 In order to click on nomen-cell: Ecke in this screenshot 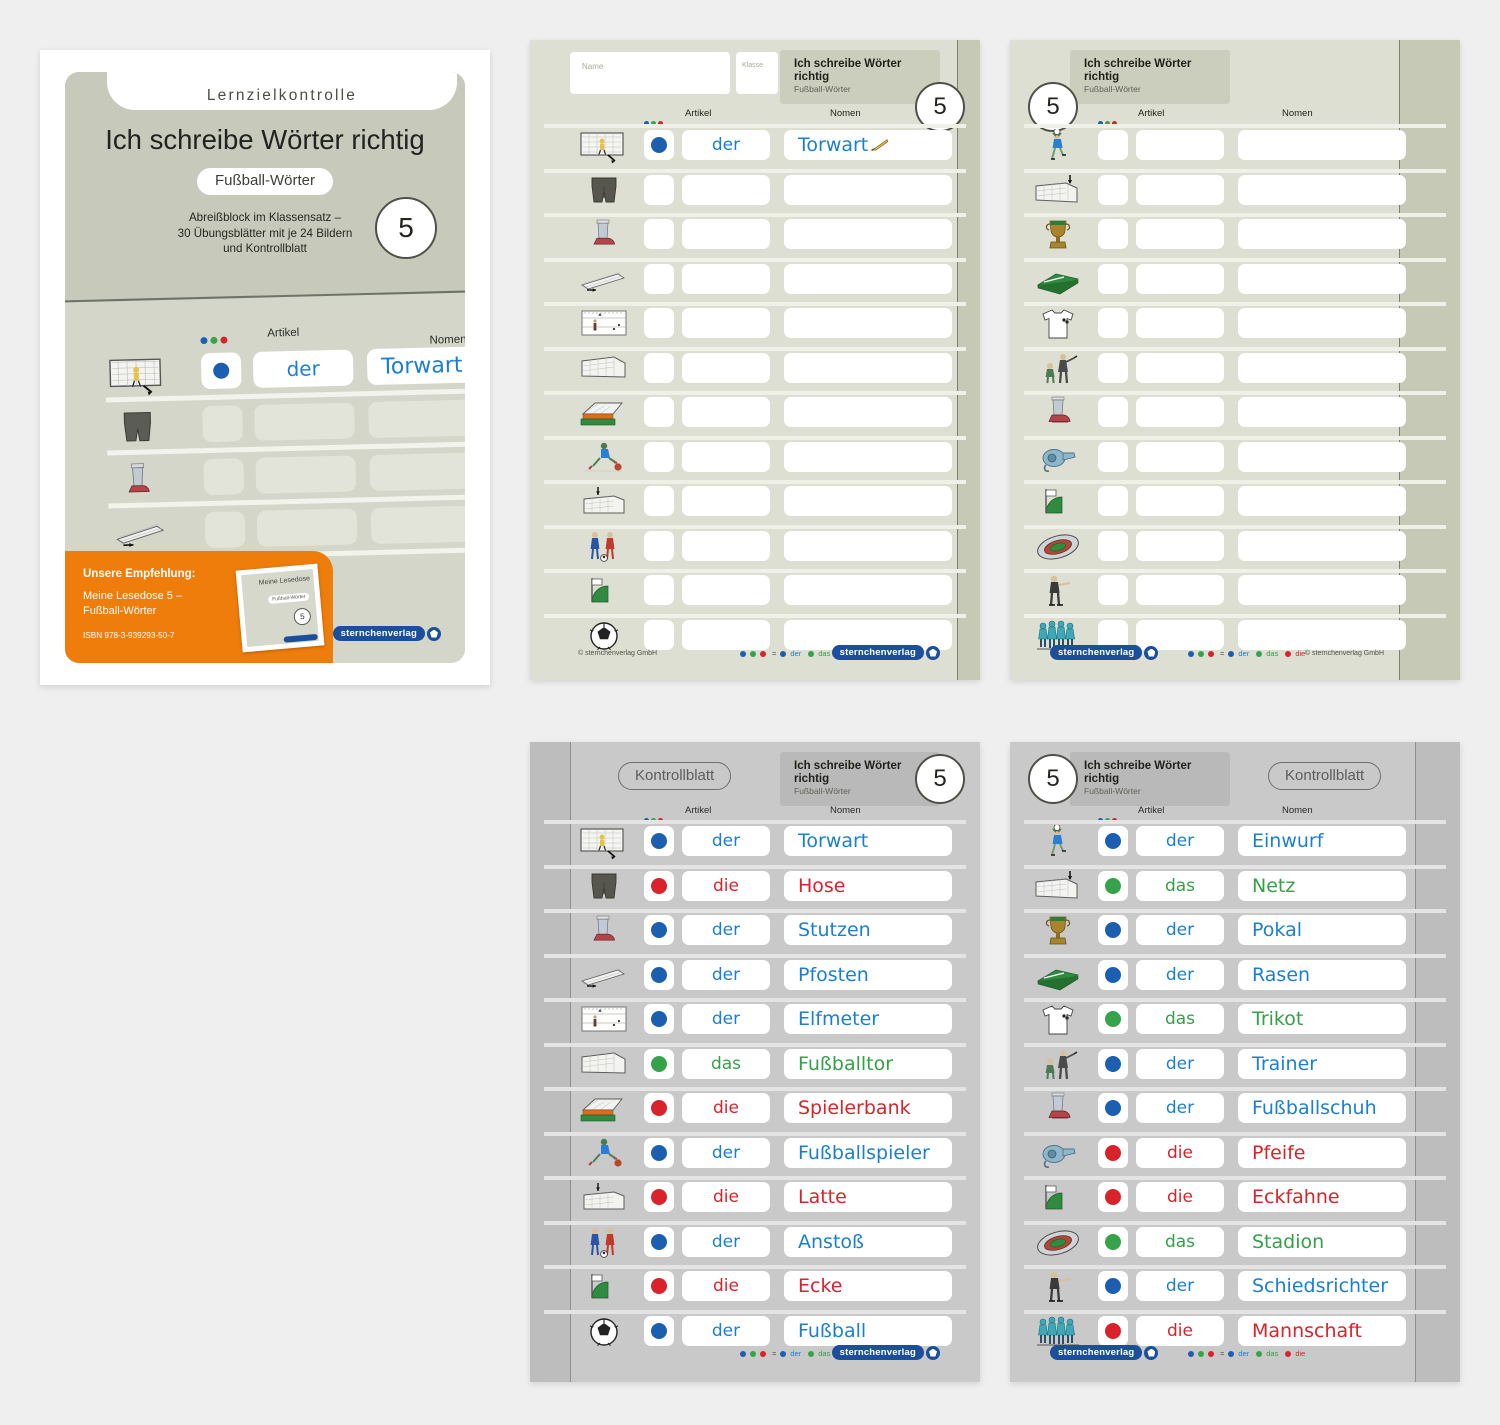, I will do `click(868, 1286)`.